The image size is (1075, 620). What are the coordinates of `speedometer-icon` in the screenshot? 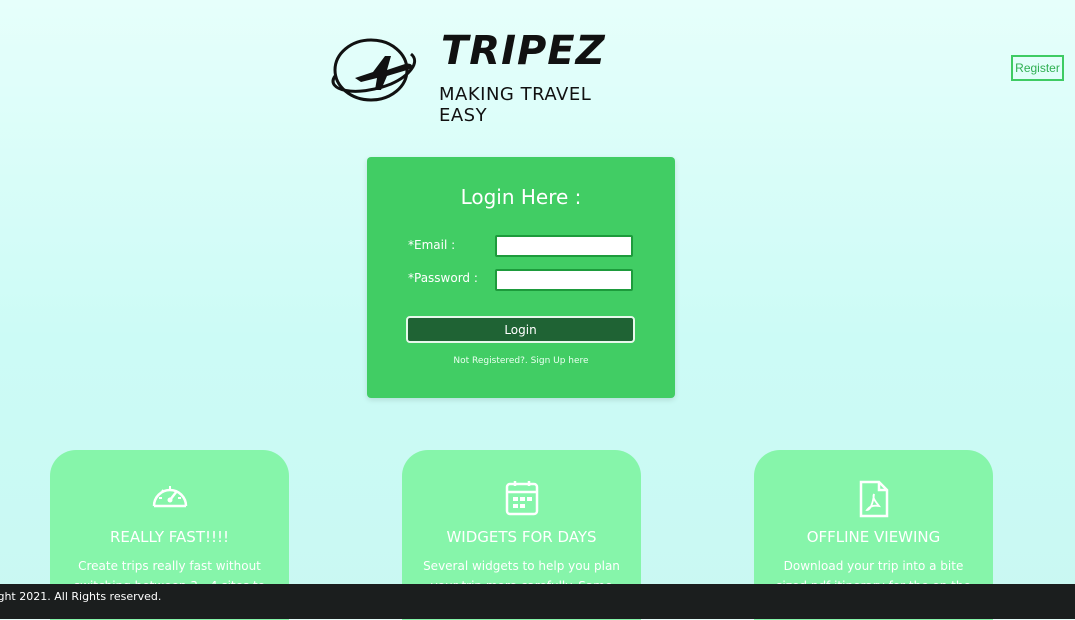 It's located at (169, 497).